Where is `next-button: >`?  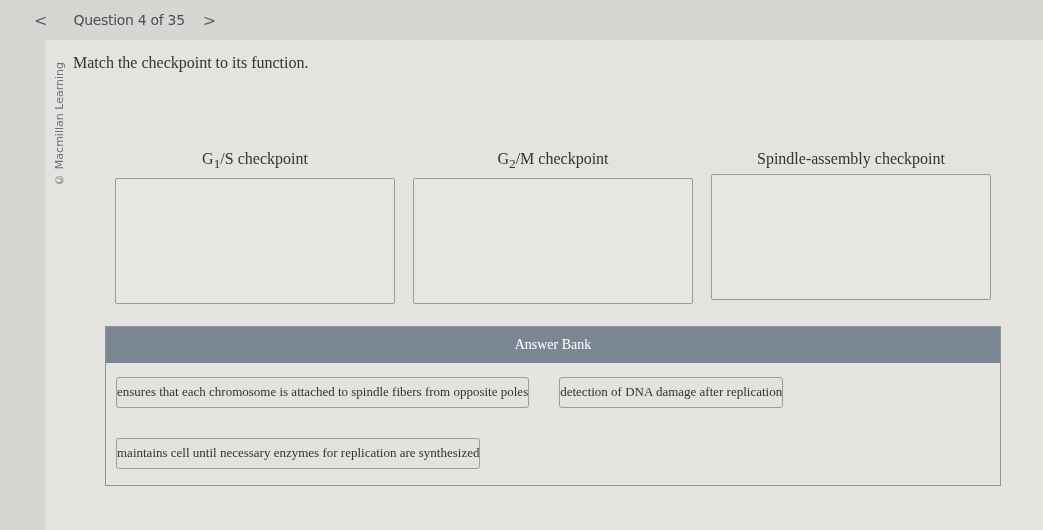
next-button: > is located at coordinates (209, 20).